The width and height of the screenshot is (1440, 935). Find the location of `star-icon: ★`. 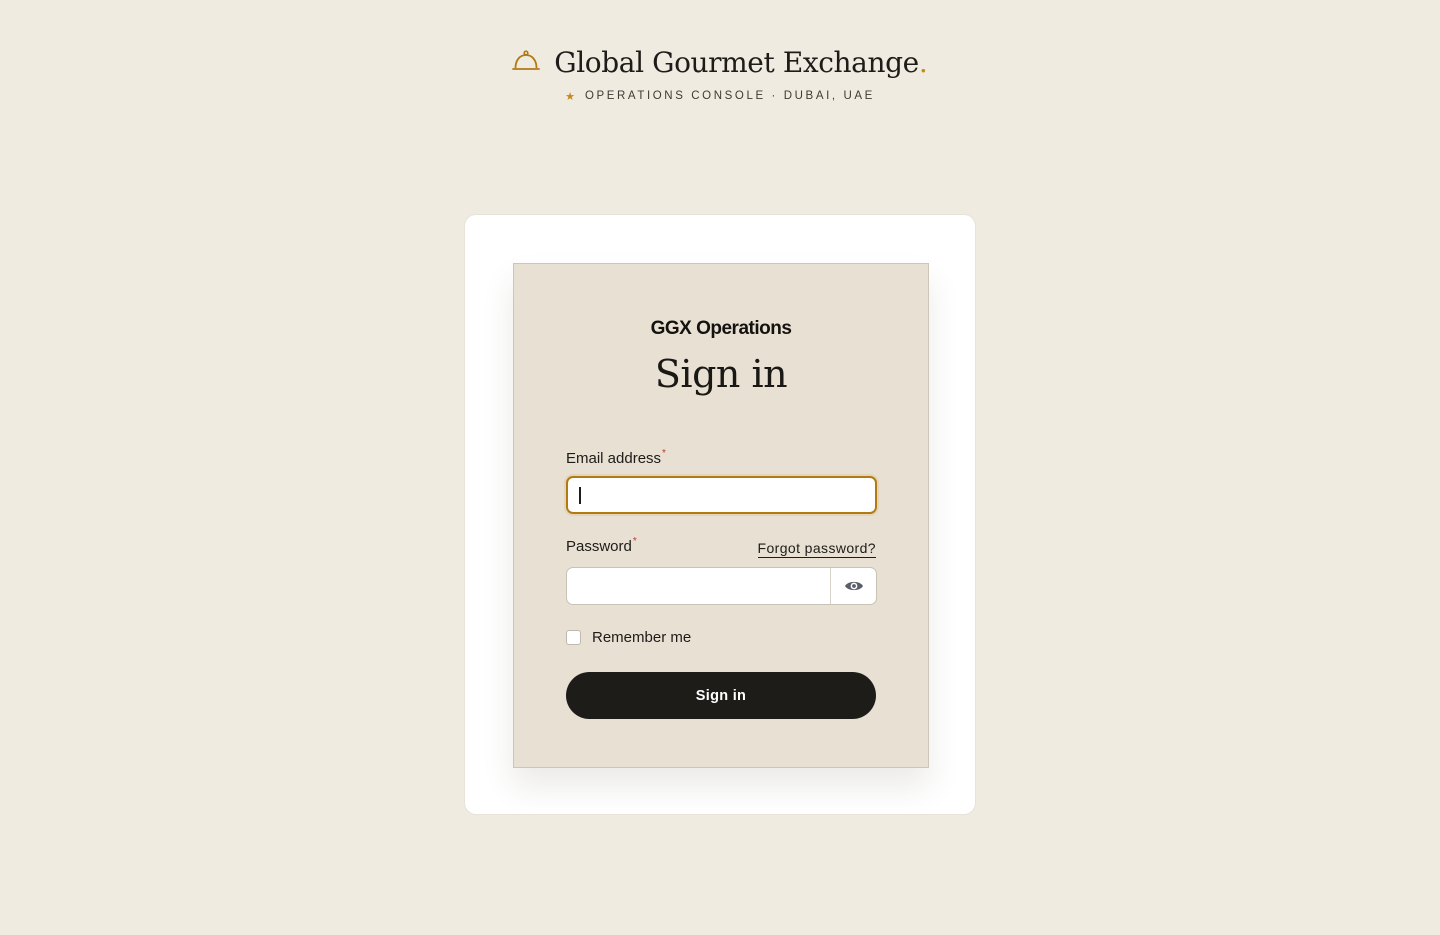

star-icon: ★ is located at coordinates (570, 96).